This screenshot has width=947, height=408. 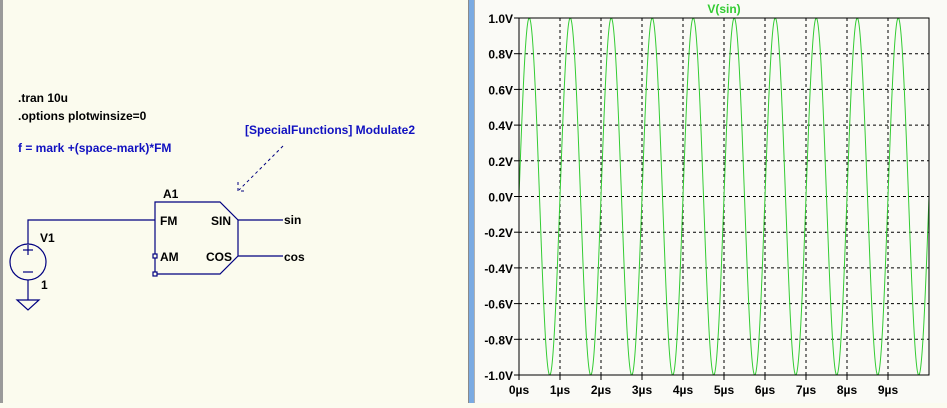 What do you see at coordinates (500, 126) in the screenshot?
I see `y-tick-label: 0.4V` at bounding box center [500, 126].